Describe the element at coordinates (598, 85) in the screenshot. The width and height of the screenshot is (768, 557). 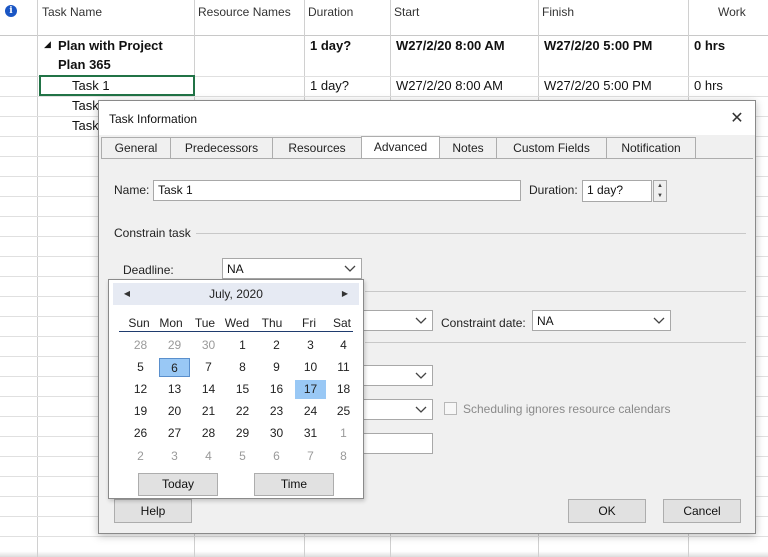
I see `task-finish-cell: W27/2/20 5:00 PM` at that location.